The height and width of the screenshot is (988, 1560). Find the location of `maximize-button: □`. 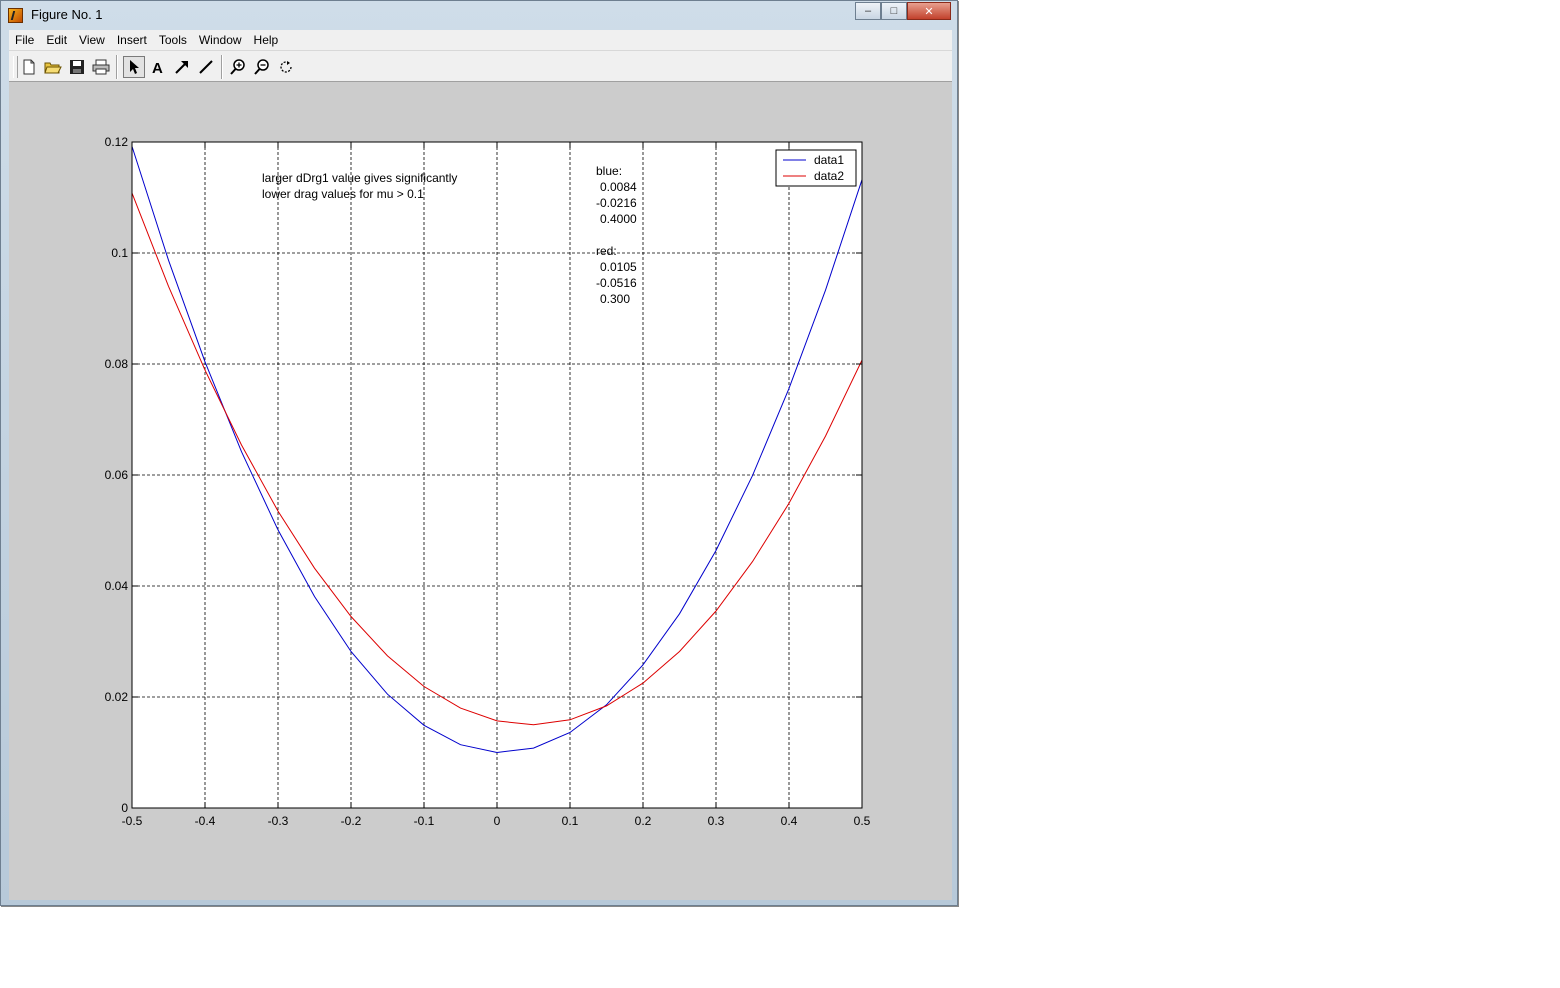

maximize-button: □ is located at coordinates (894, 11).